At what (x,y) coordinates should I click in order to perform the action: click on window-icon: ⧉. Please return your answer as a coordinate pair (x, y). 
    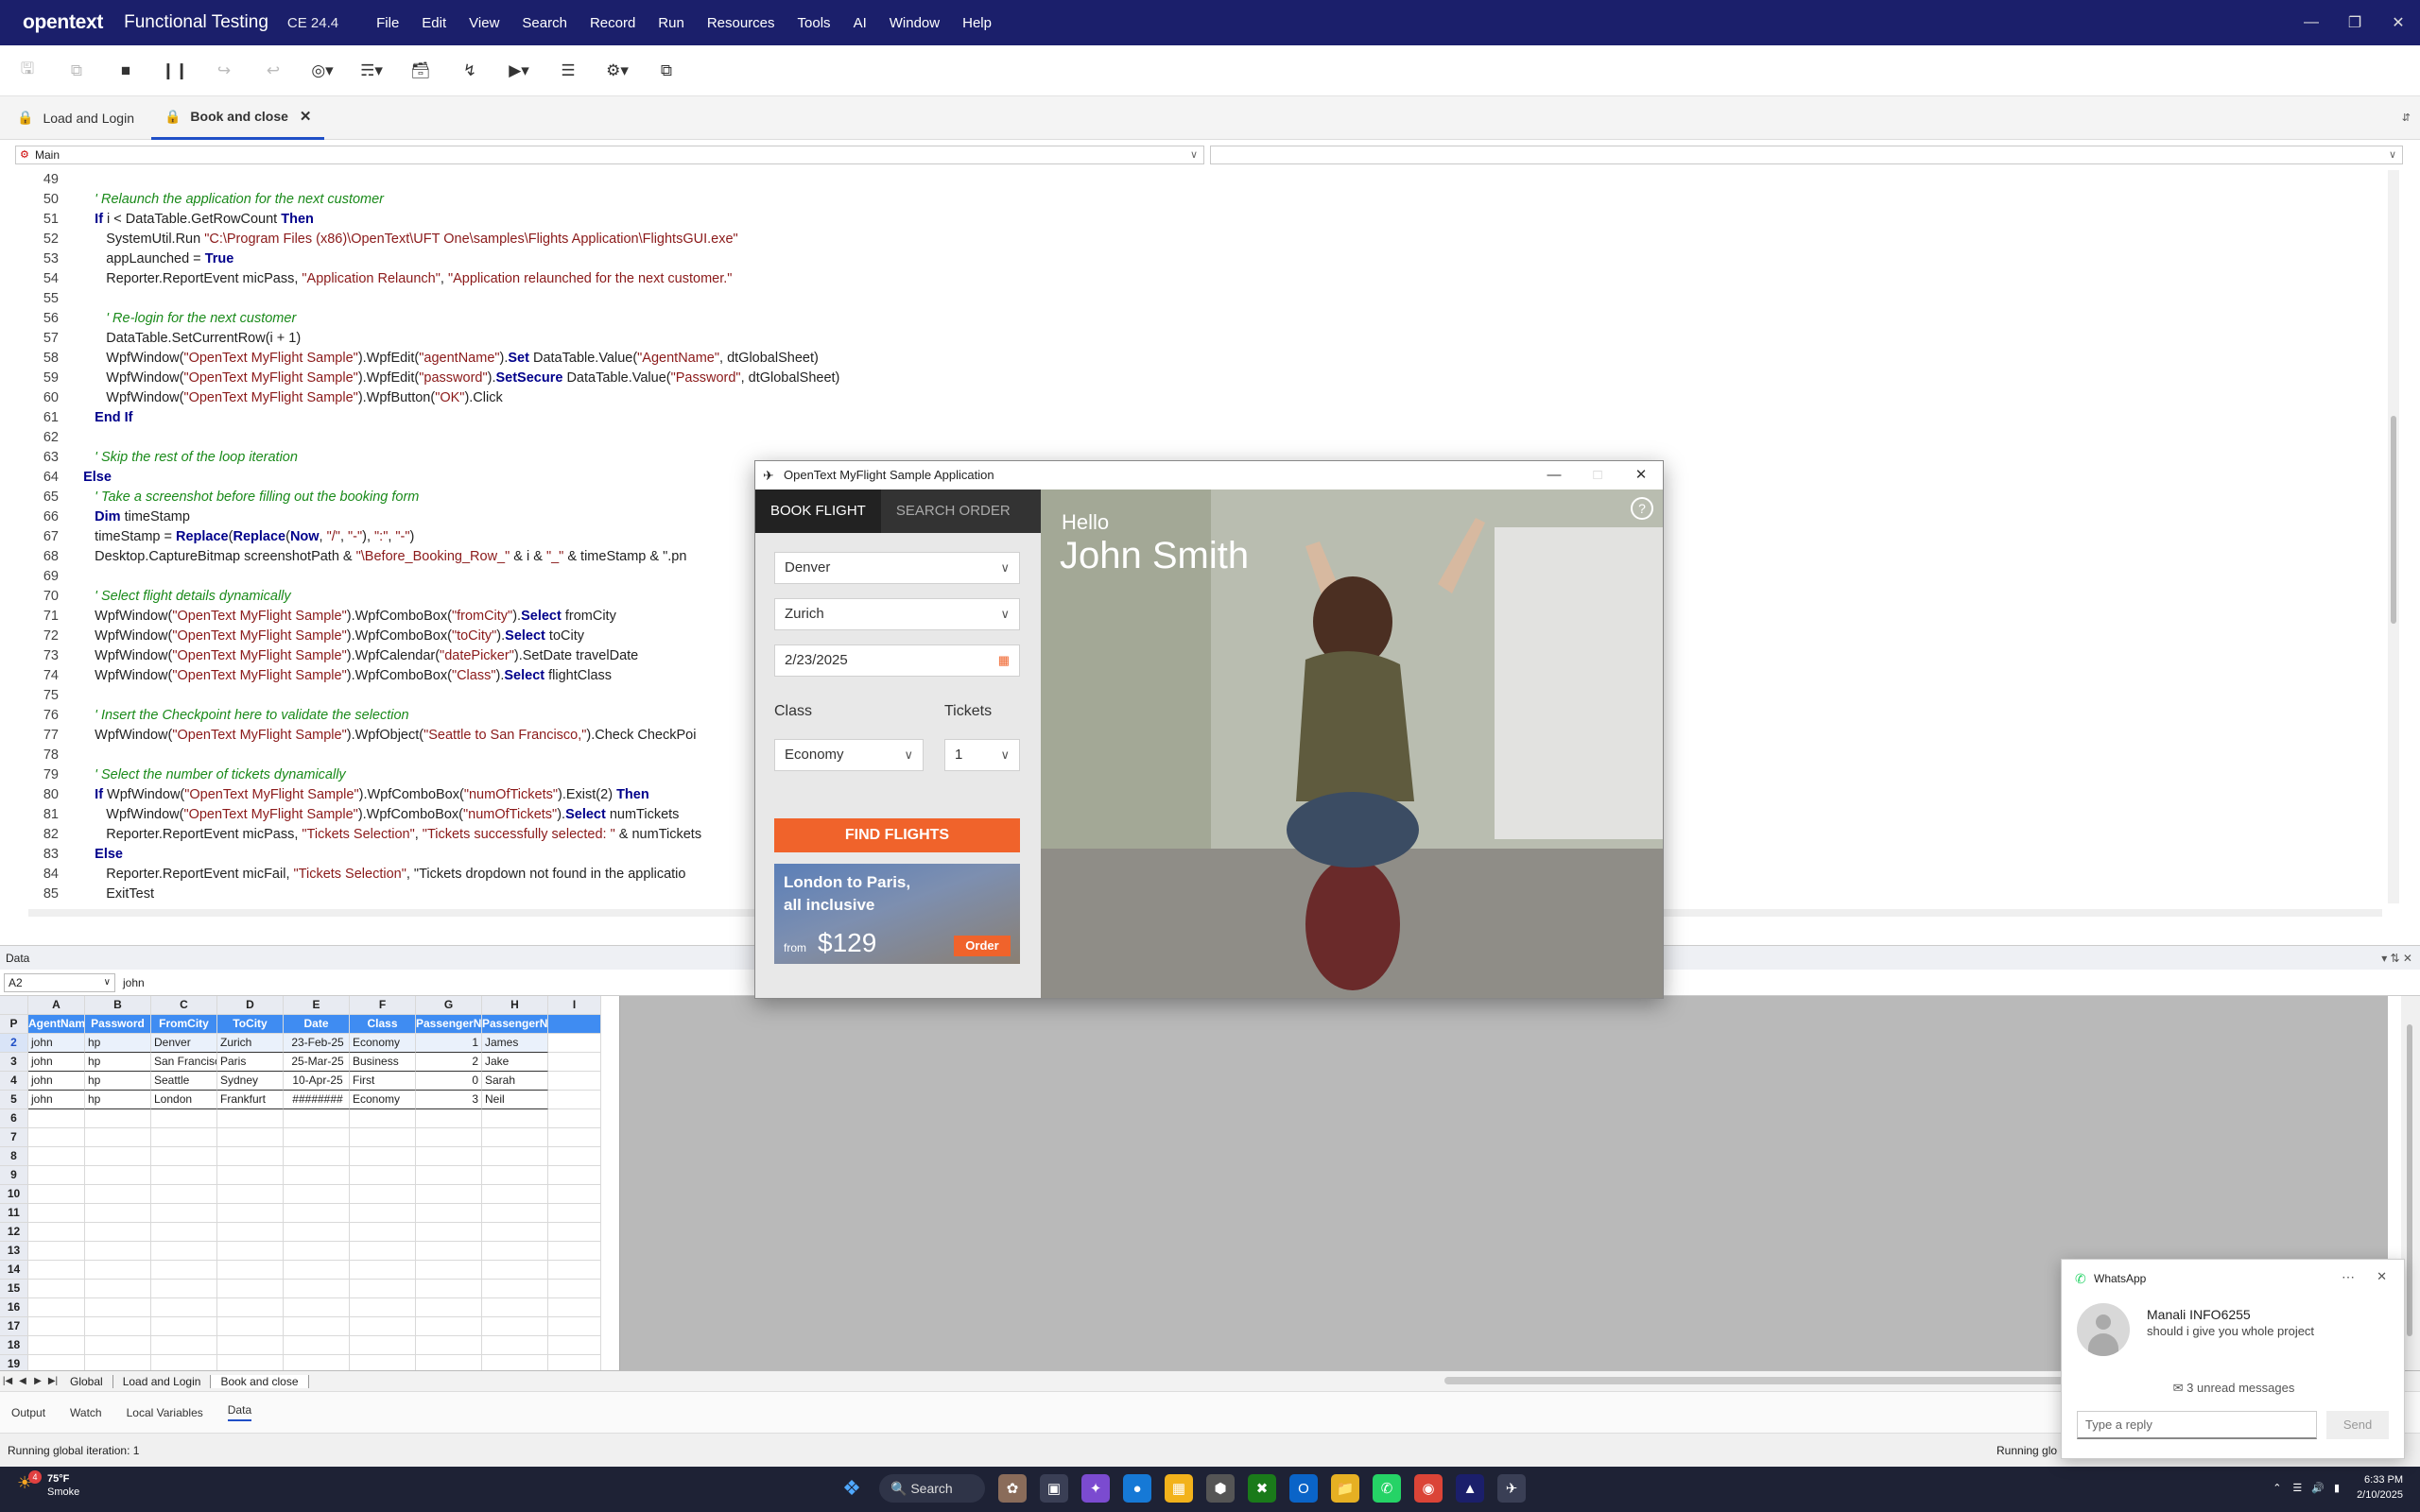
    Looking at the image, I should click on (666, 71).